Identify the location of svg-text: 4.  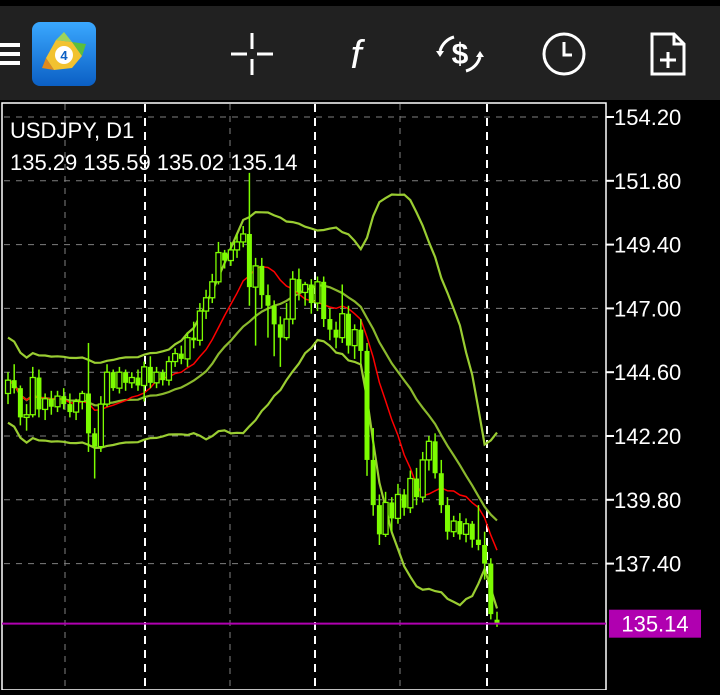
(64, 55).